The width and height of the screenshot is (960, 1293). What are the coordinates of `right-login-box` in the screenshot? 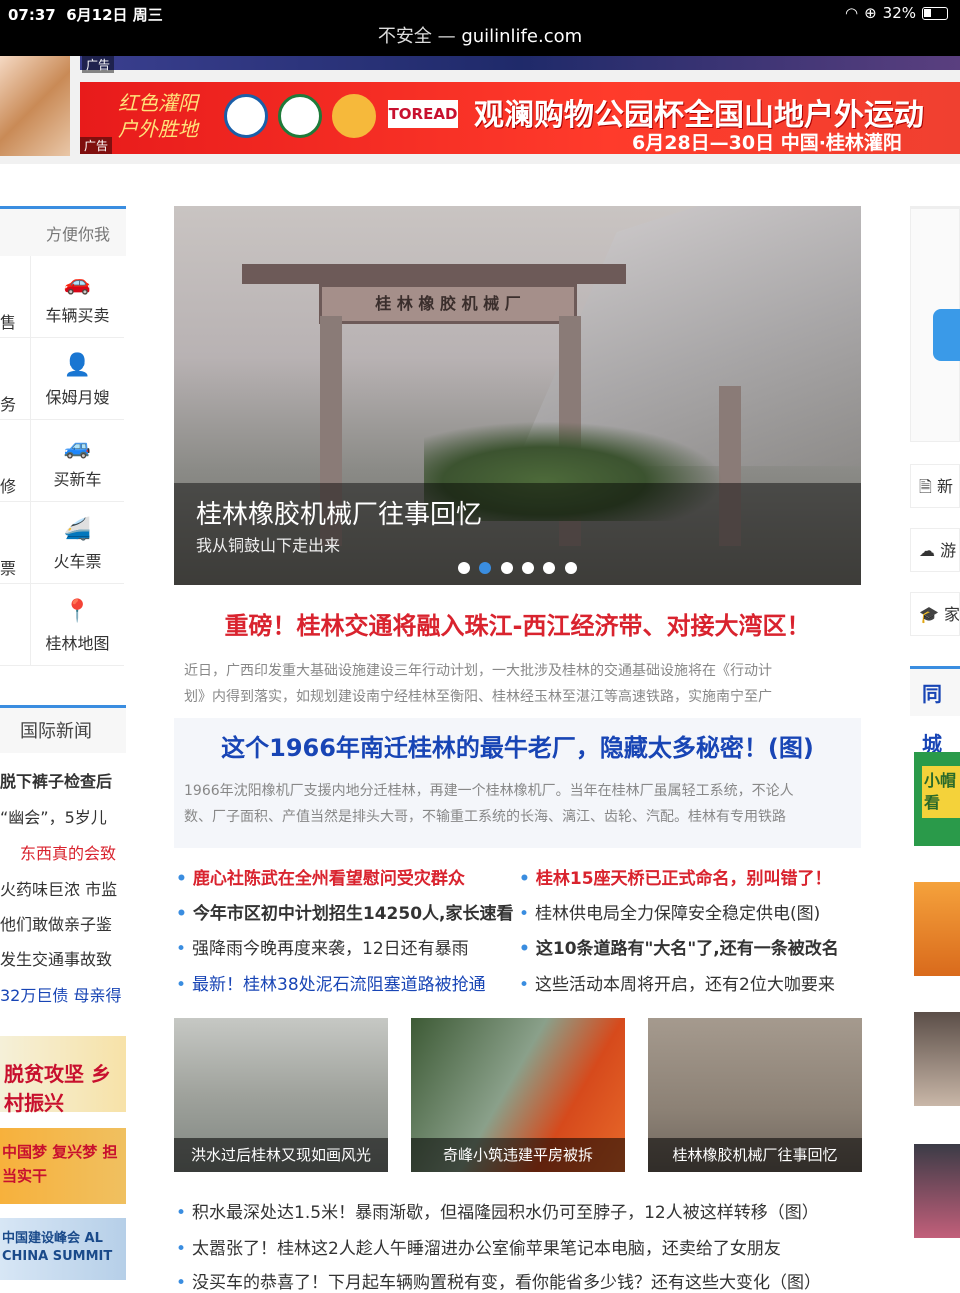 It's located at (935, 324).